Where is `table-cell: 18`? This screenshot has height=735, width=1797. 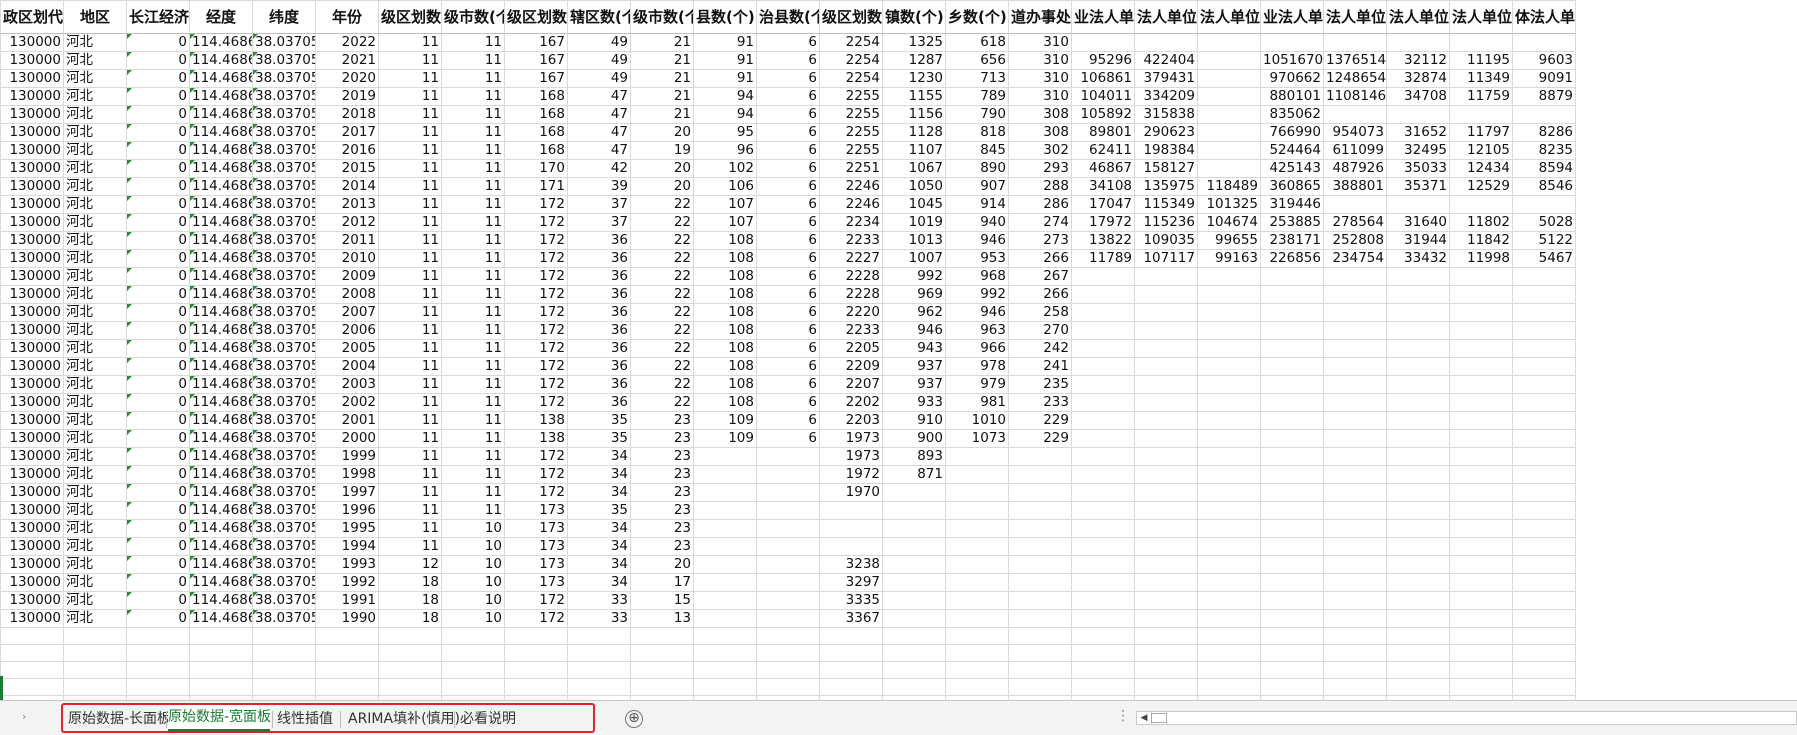
table-cell: 18 is located at coordinates (410, 582).